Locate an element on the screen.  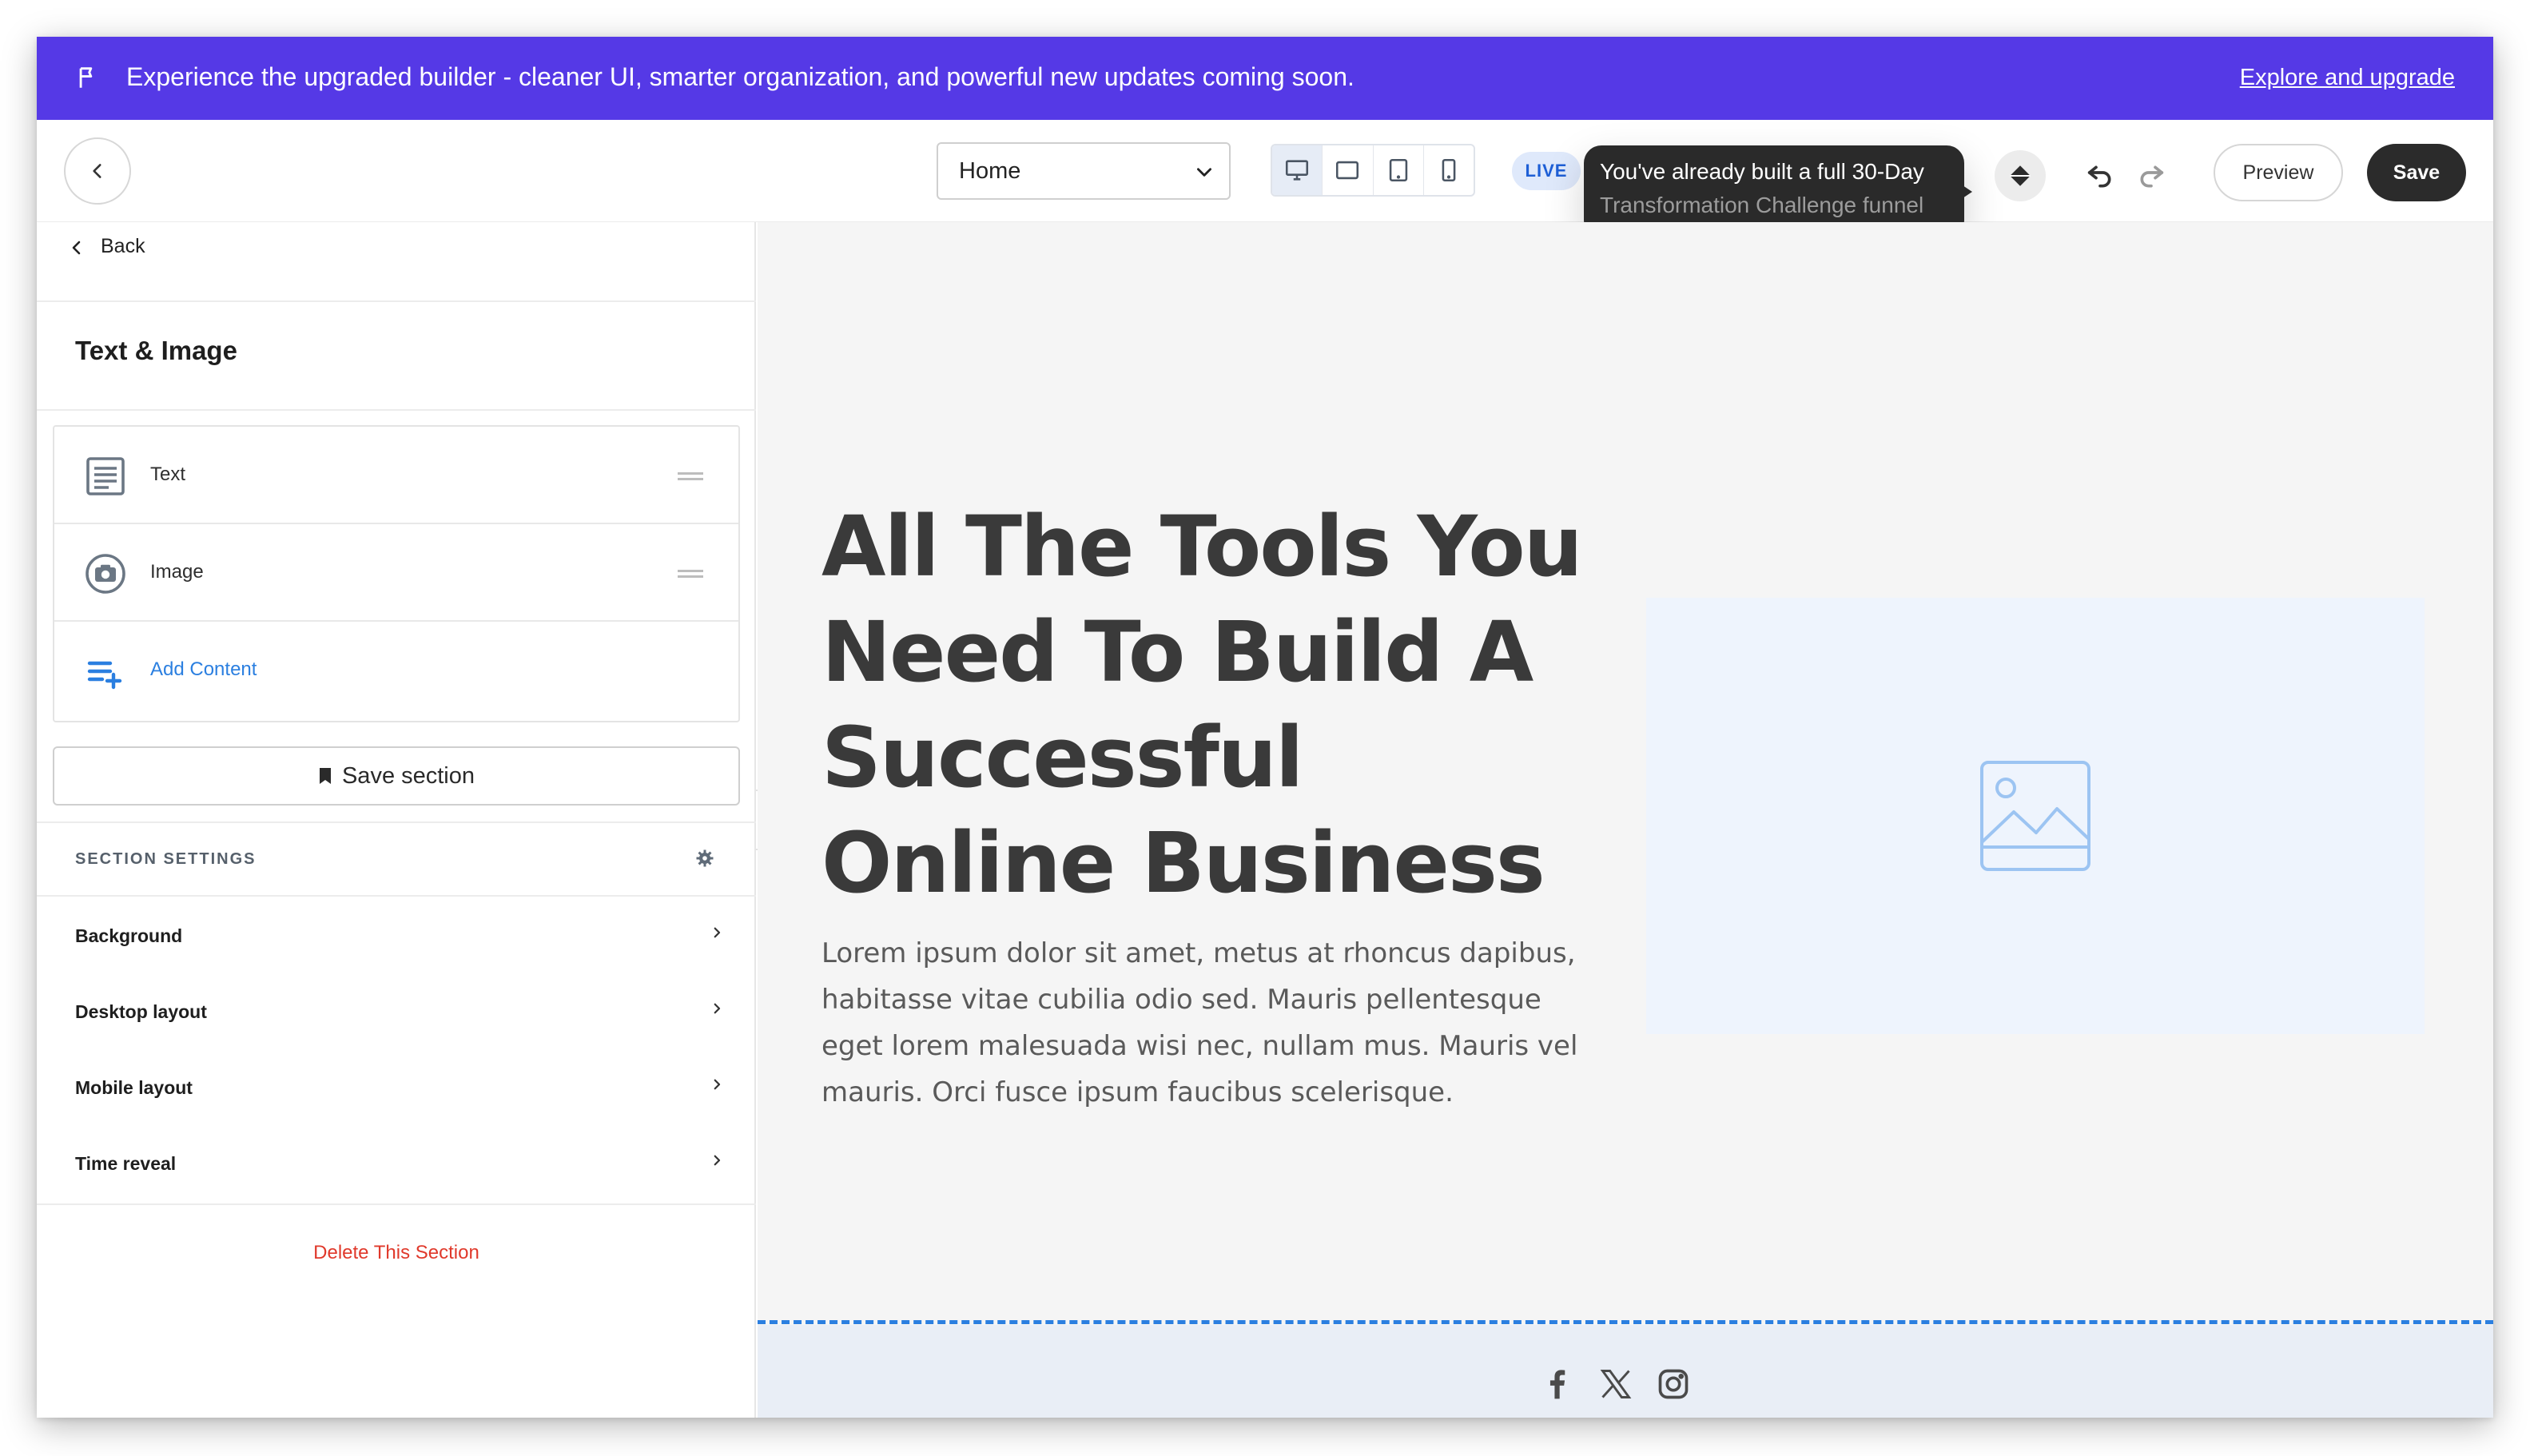
device-desktop-button is located at coordinates (1297, 170).